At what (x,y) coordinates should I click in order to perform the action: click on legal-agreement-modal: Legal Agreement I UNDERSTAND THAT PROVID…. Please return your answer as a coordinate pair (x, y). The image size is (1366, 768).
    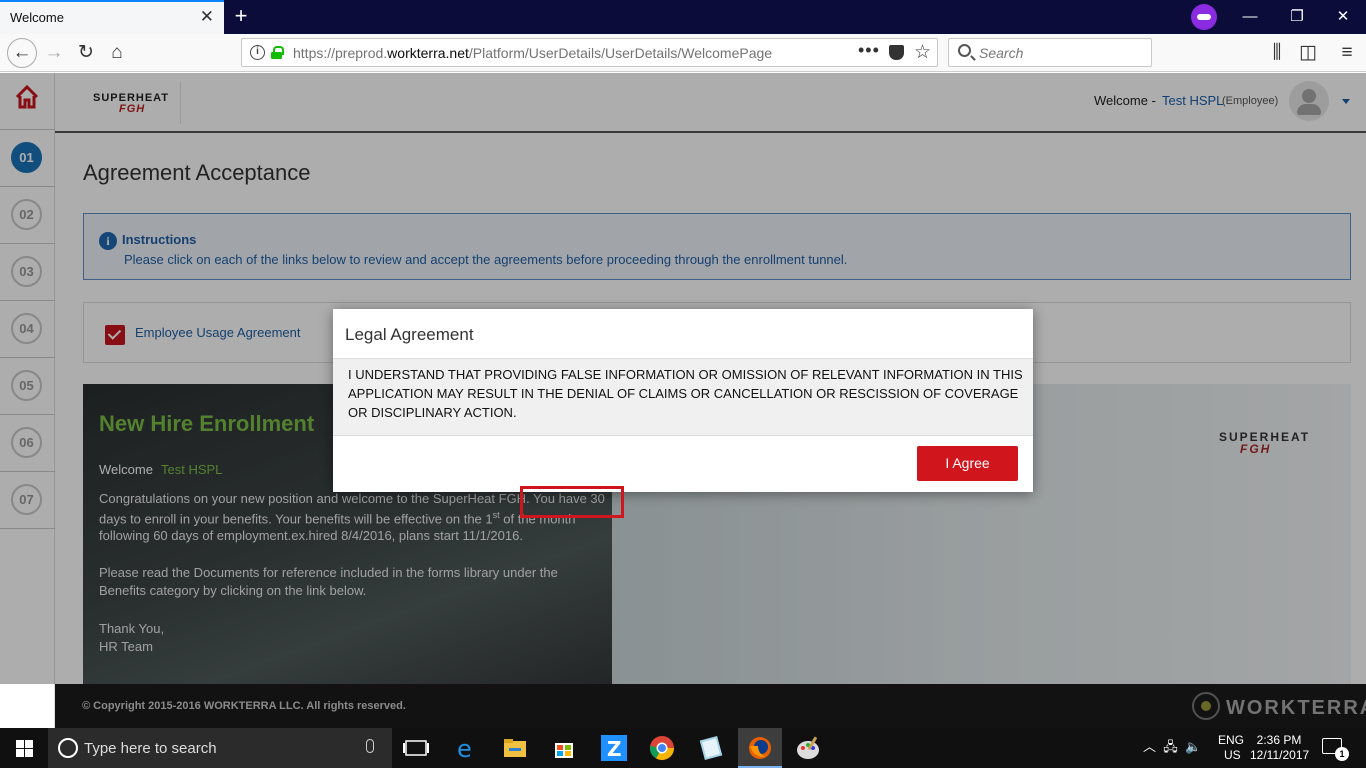
    Looking at the image, I should click on (683, 400).